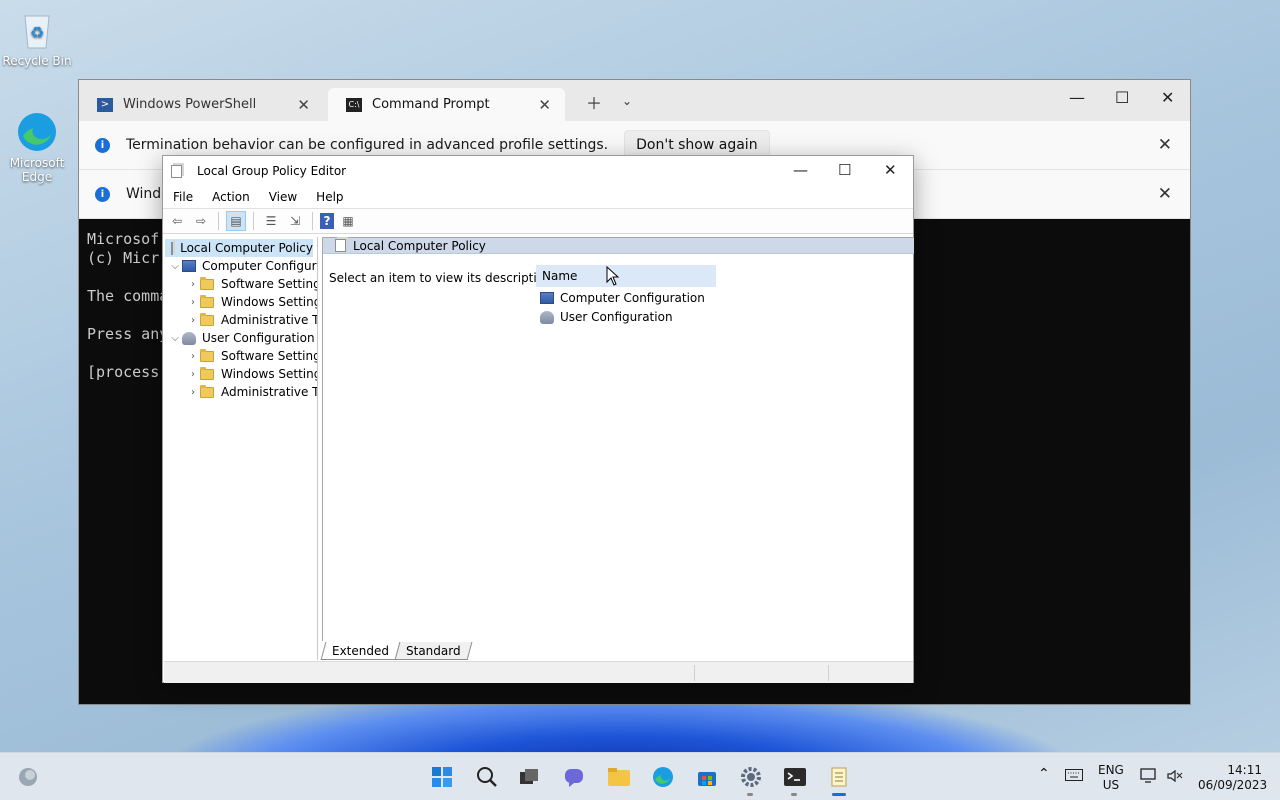 This screenshot has width=1280, height=800. What do you see at coordinates (1167, 97) in the screenshot?
I see `close-window-icon: ✕` at bounding box center [1167, 97].